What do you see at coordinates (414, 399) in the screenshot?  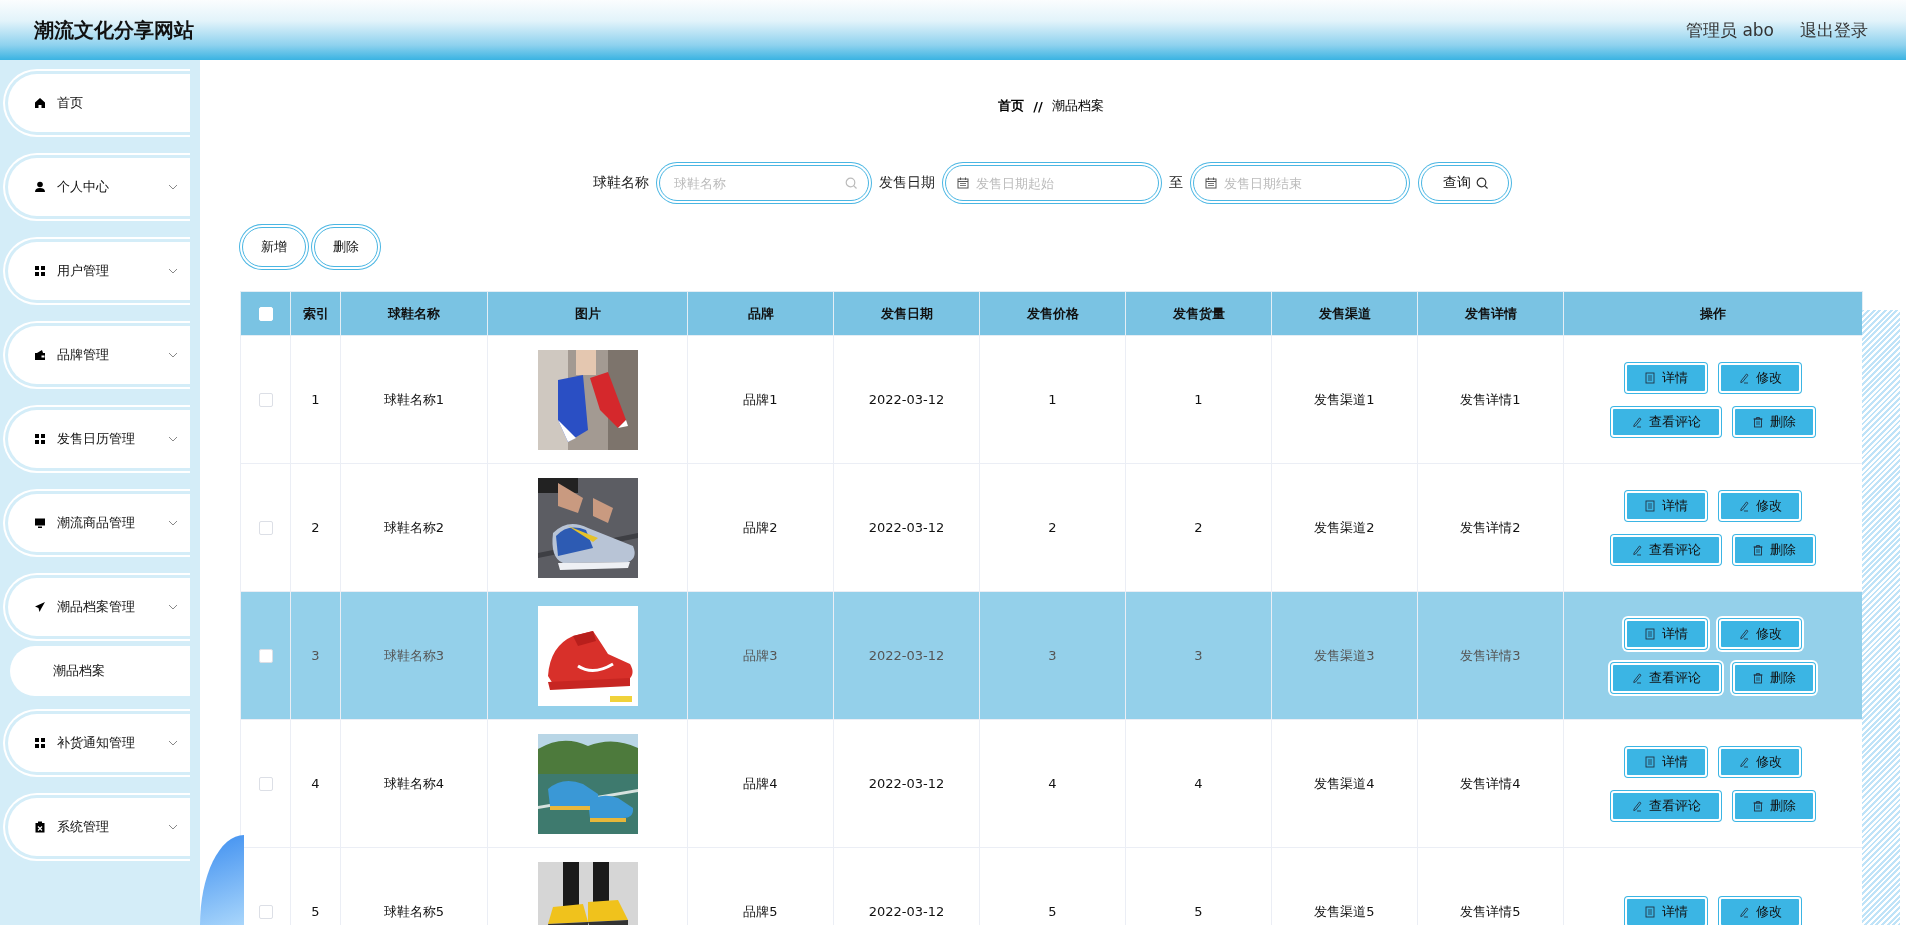 I see `table-cell: 球鞋名称1` at bounding box center [414, 399].